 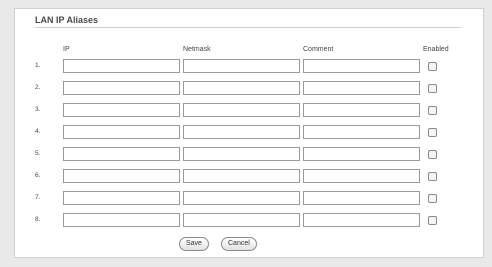 I want to click on cancel-button: Cancel, so click(x=239, y=244).